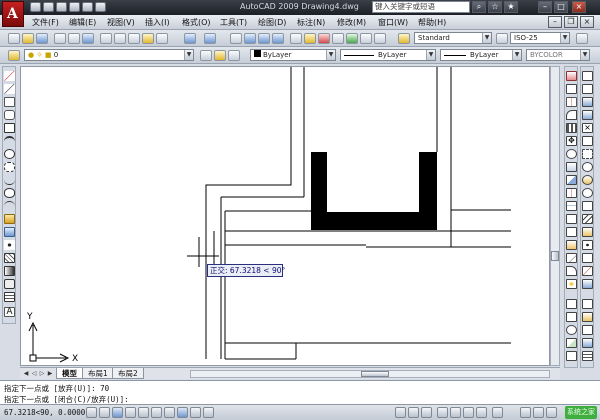  I want to click on paste-icon, so click(134, 38).